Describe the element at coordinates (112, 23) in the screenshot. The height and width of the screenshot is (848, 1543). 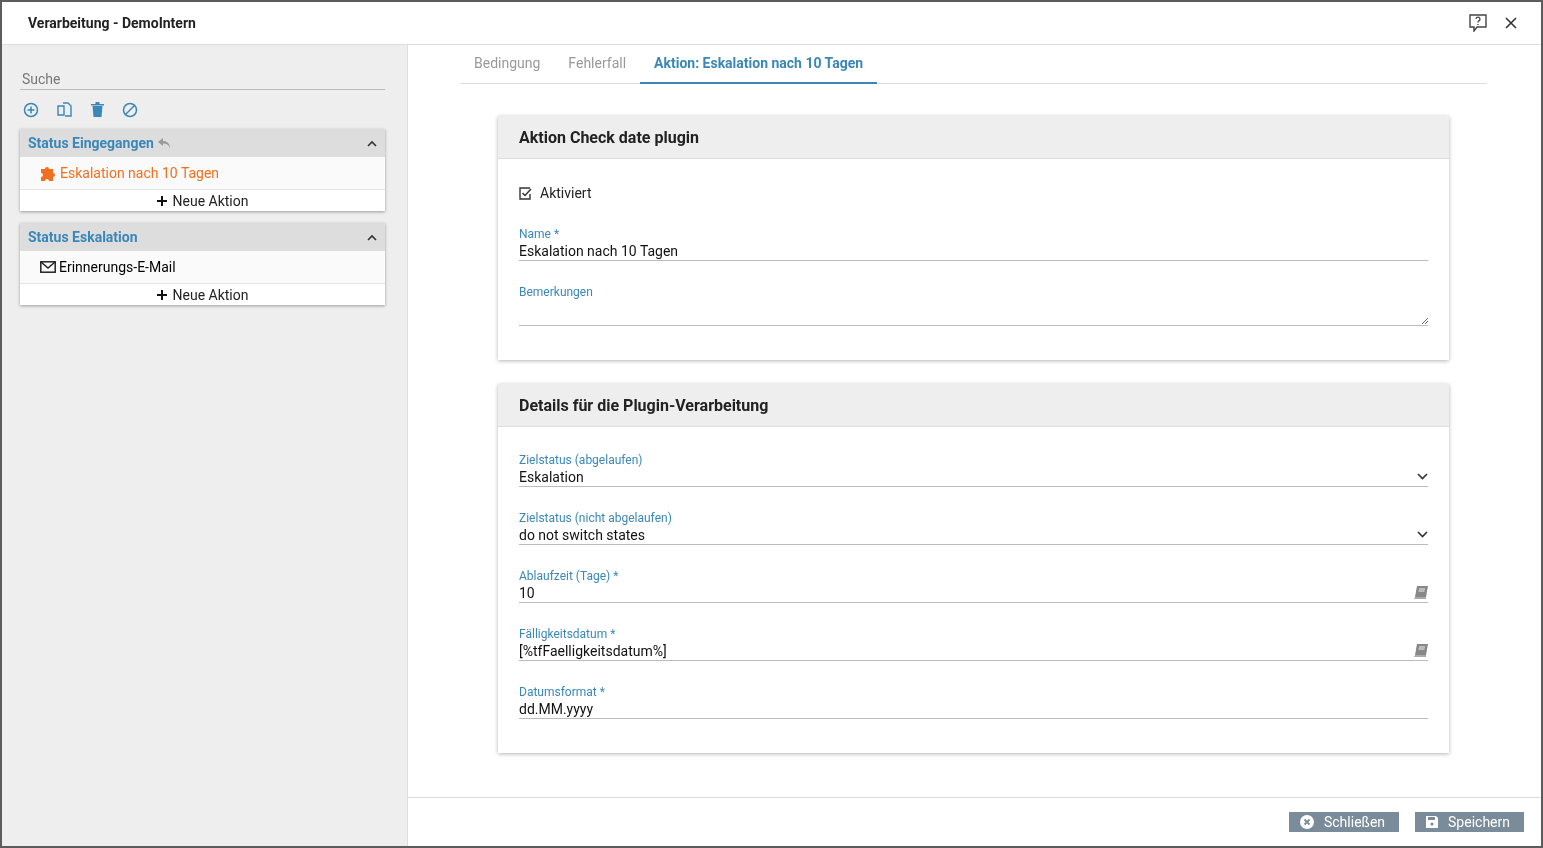
I see `window-title: Verarbeitung - DemoIntern` at that location.